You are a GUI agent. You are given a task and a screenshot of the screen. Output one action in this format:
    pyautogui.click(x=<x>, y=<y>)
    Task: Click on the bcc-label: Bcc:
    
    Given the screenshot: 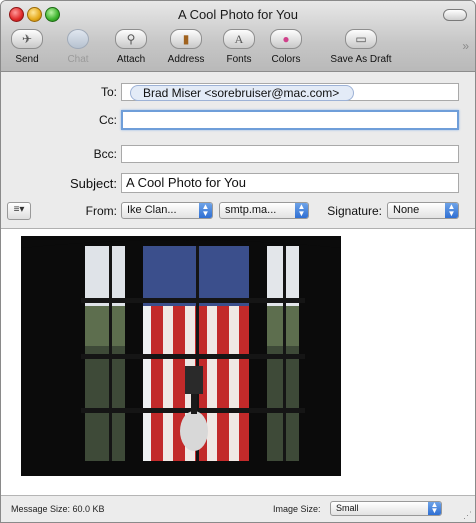 What is the action you would take?
    pyautogui.click(x=105, y=154)
    